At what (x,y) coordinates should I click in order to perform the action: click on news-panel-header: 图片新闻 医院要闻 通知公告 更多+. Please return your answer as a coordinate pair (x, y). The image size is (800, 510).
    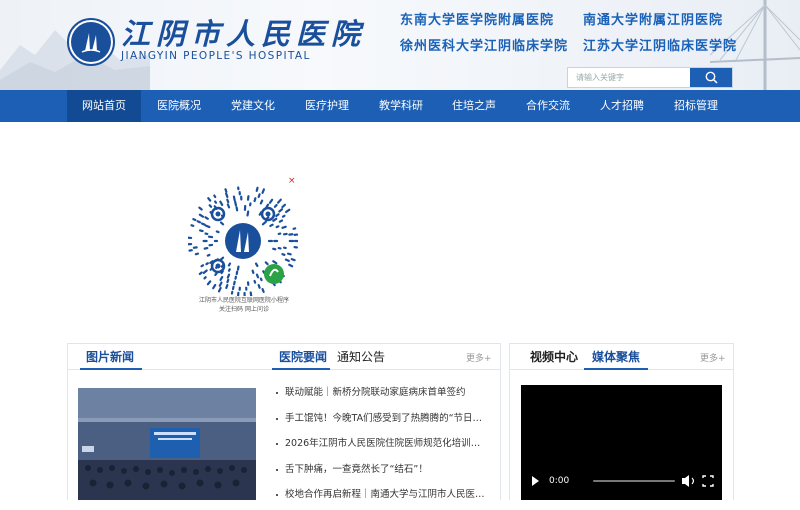
    Looking at the image, I should click on (284, 357).